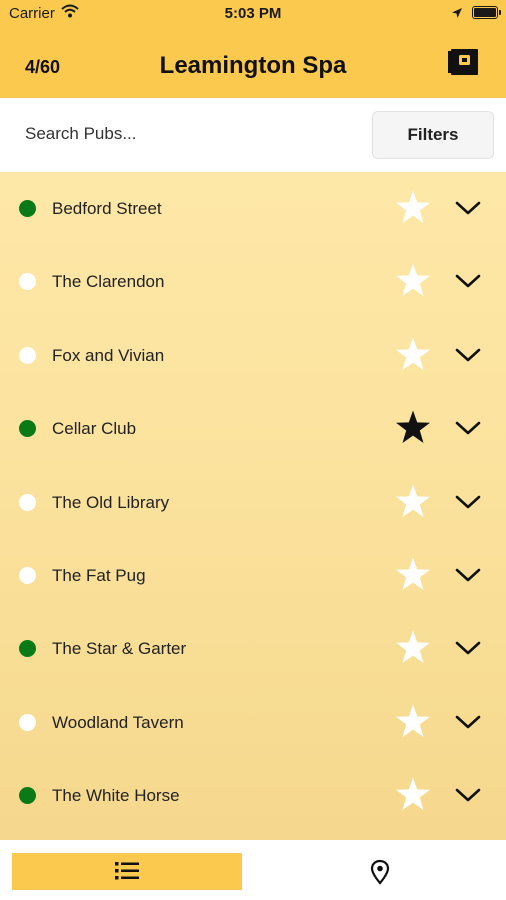  I want to click on status-bar: Carrier 5:03 PM, so click(253, 14).